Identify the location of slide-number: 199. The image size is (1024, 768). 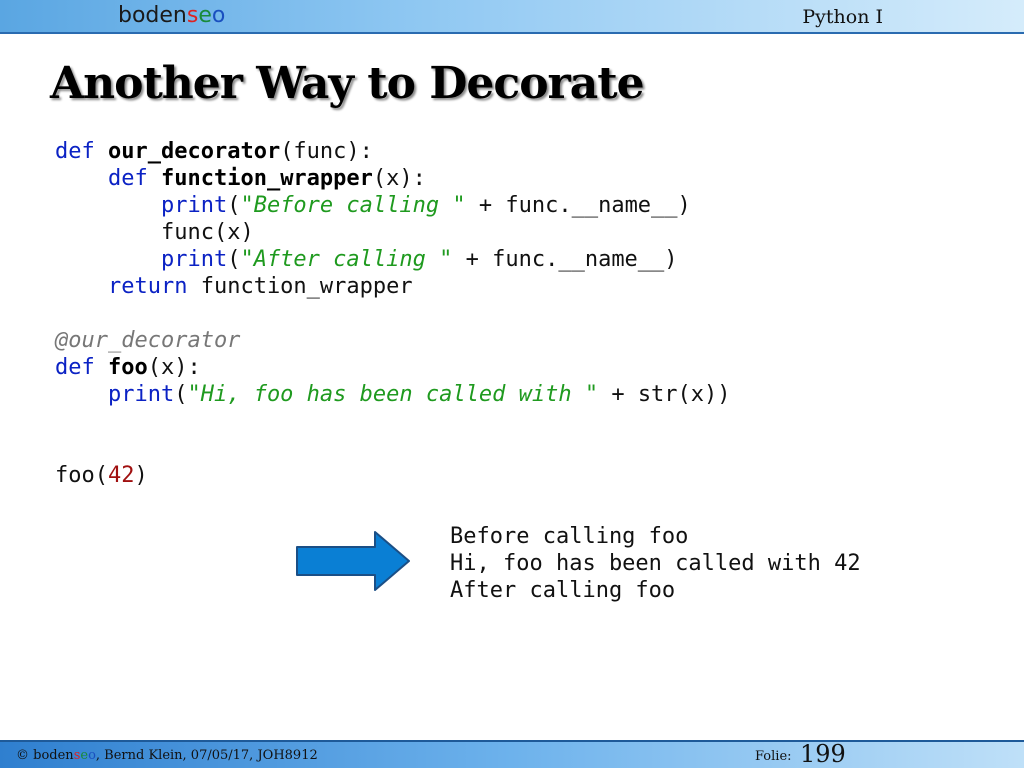
(823, 754).